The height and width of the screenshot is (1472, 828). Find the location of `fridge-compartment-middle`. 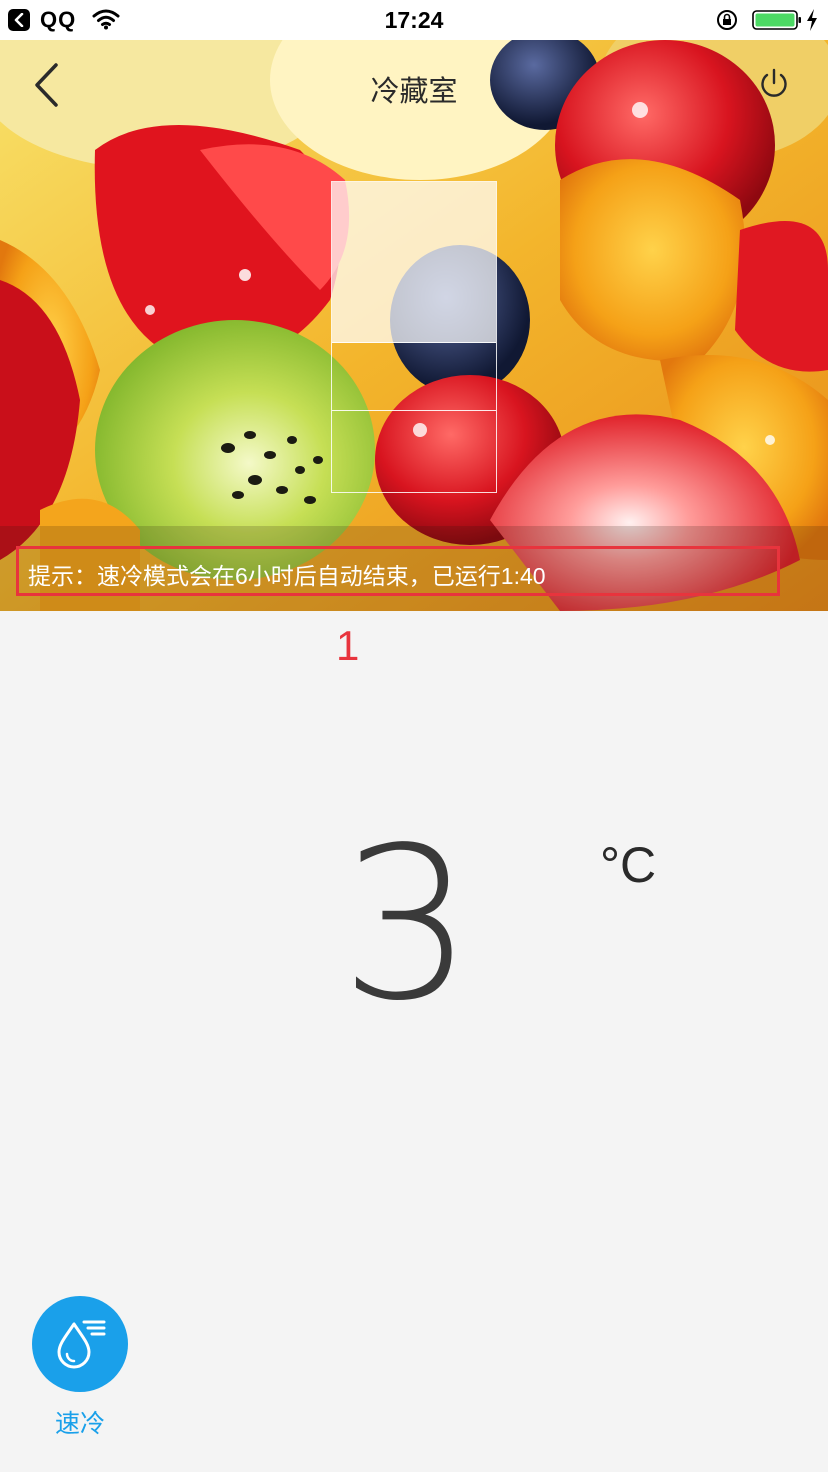

fridge-compartment-middle is located at coordinates (414, 376).